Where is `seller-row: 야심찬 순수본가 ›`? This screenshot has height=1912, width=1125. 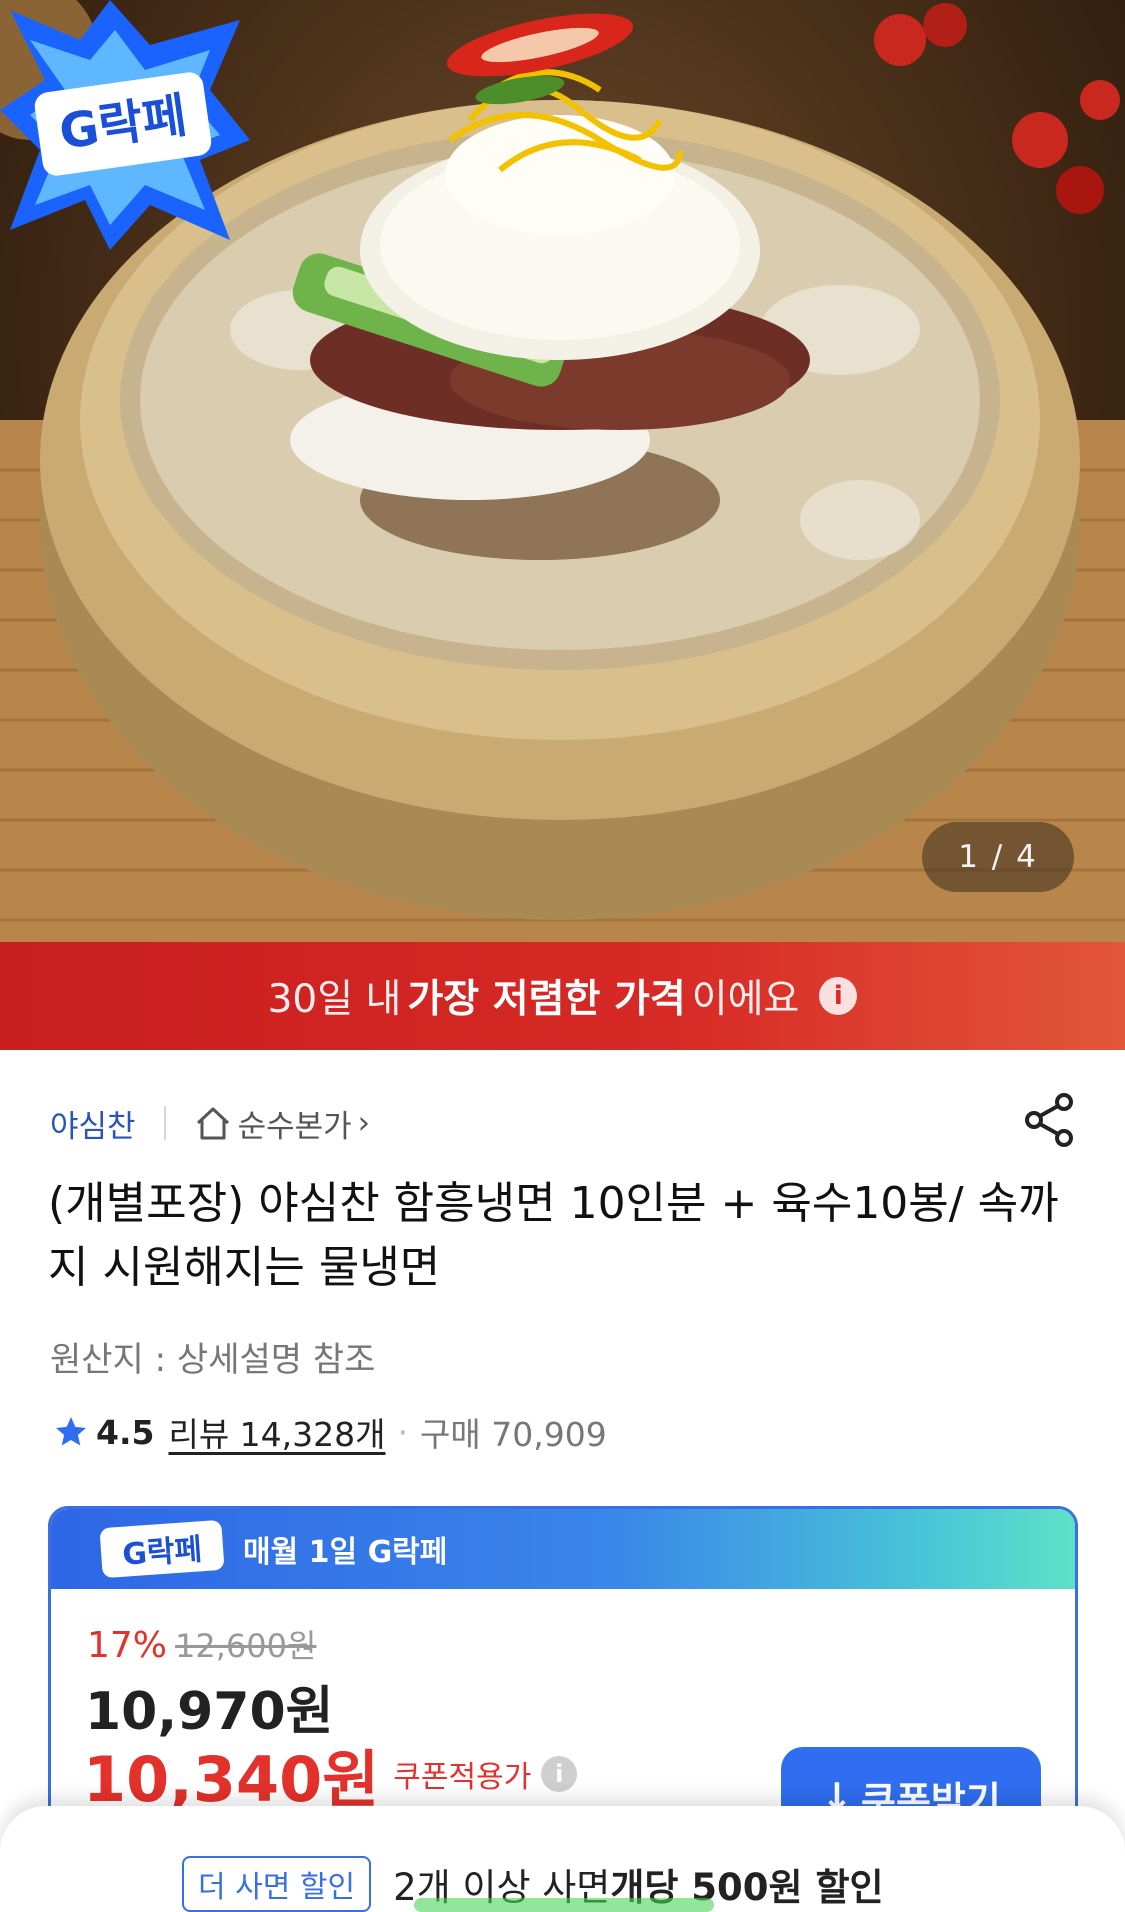 seller-row: 야심찬 순수본가 › is located at coordinates (210, 1123).